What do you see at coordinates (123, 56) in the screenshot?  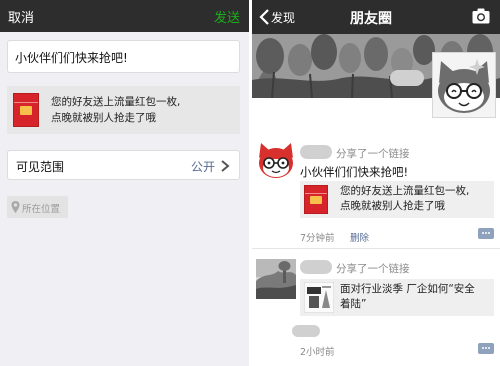 I see `post-text-input: 小伙伴们们快来抢吧!` at bounding box center [123, 56].